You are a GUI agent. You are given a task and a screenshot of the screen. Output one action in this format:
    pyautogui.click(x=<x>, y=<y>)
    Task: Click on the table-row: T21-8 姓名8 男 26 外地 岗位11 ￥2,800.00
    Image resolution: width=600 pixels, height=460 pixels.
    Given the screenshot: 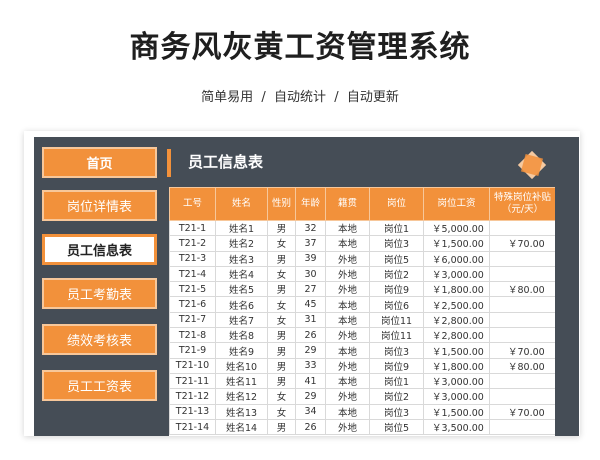 What is the action you would take?
    pyautogui.click(x=362, y=335)
    